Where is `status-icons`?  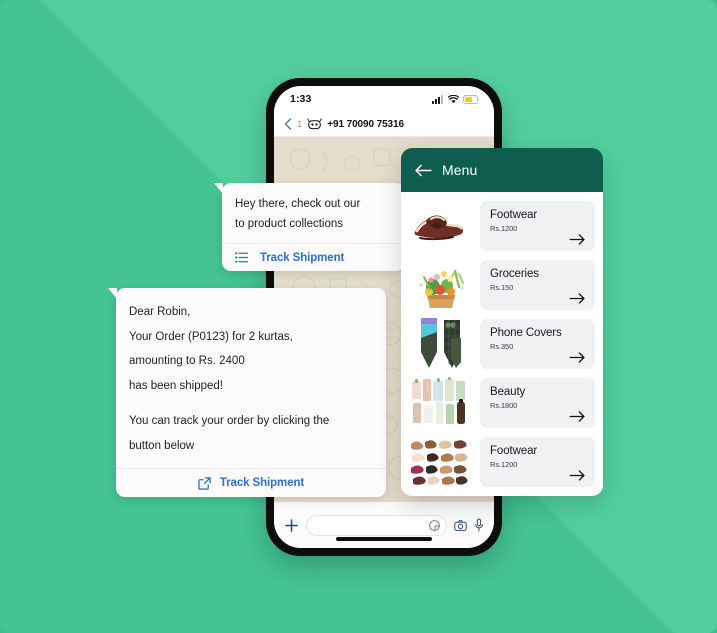 status-icons is located at coordinates (456, 99).